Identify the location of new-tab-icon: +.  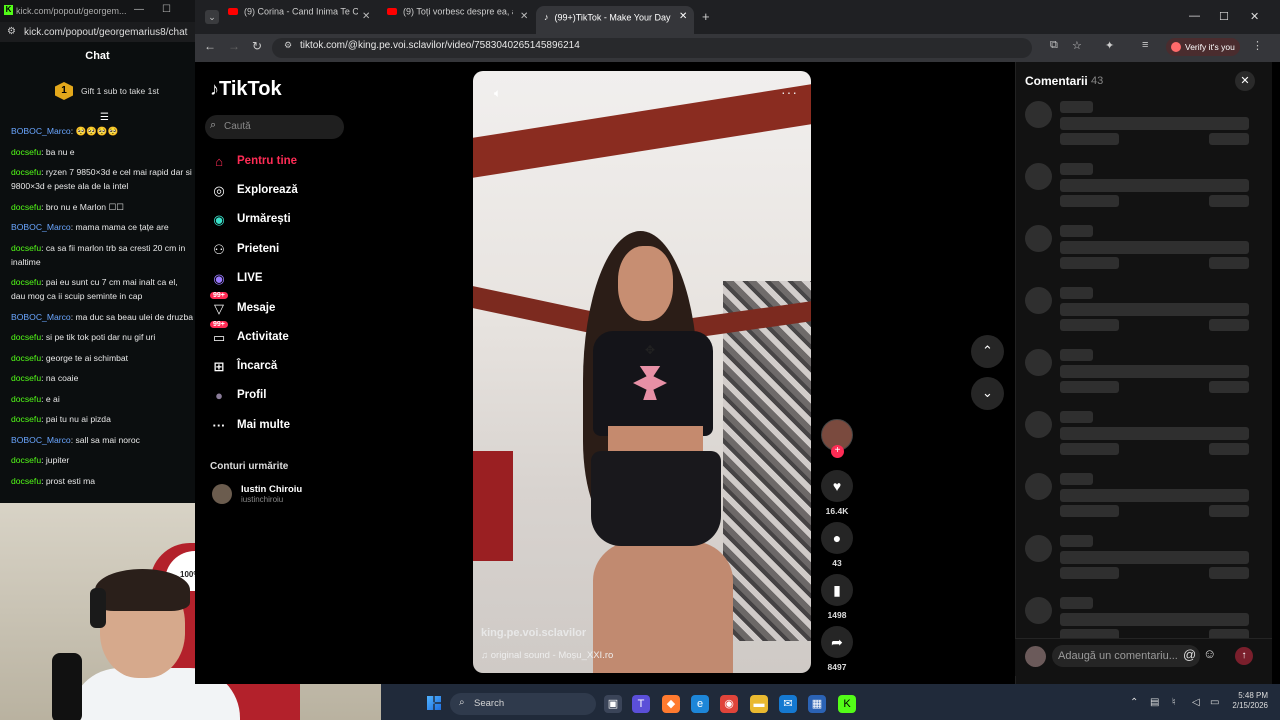
(706, 16).